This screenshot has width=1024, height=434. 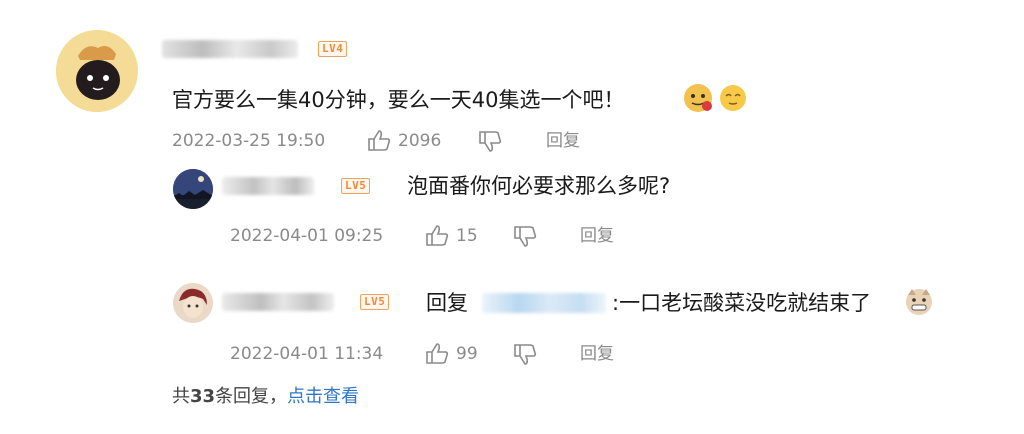 I want to click on reply-text: 泡面番你何必要求那么多呢?, so click(x=539, y=186).